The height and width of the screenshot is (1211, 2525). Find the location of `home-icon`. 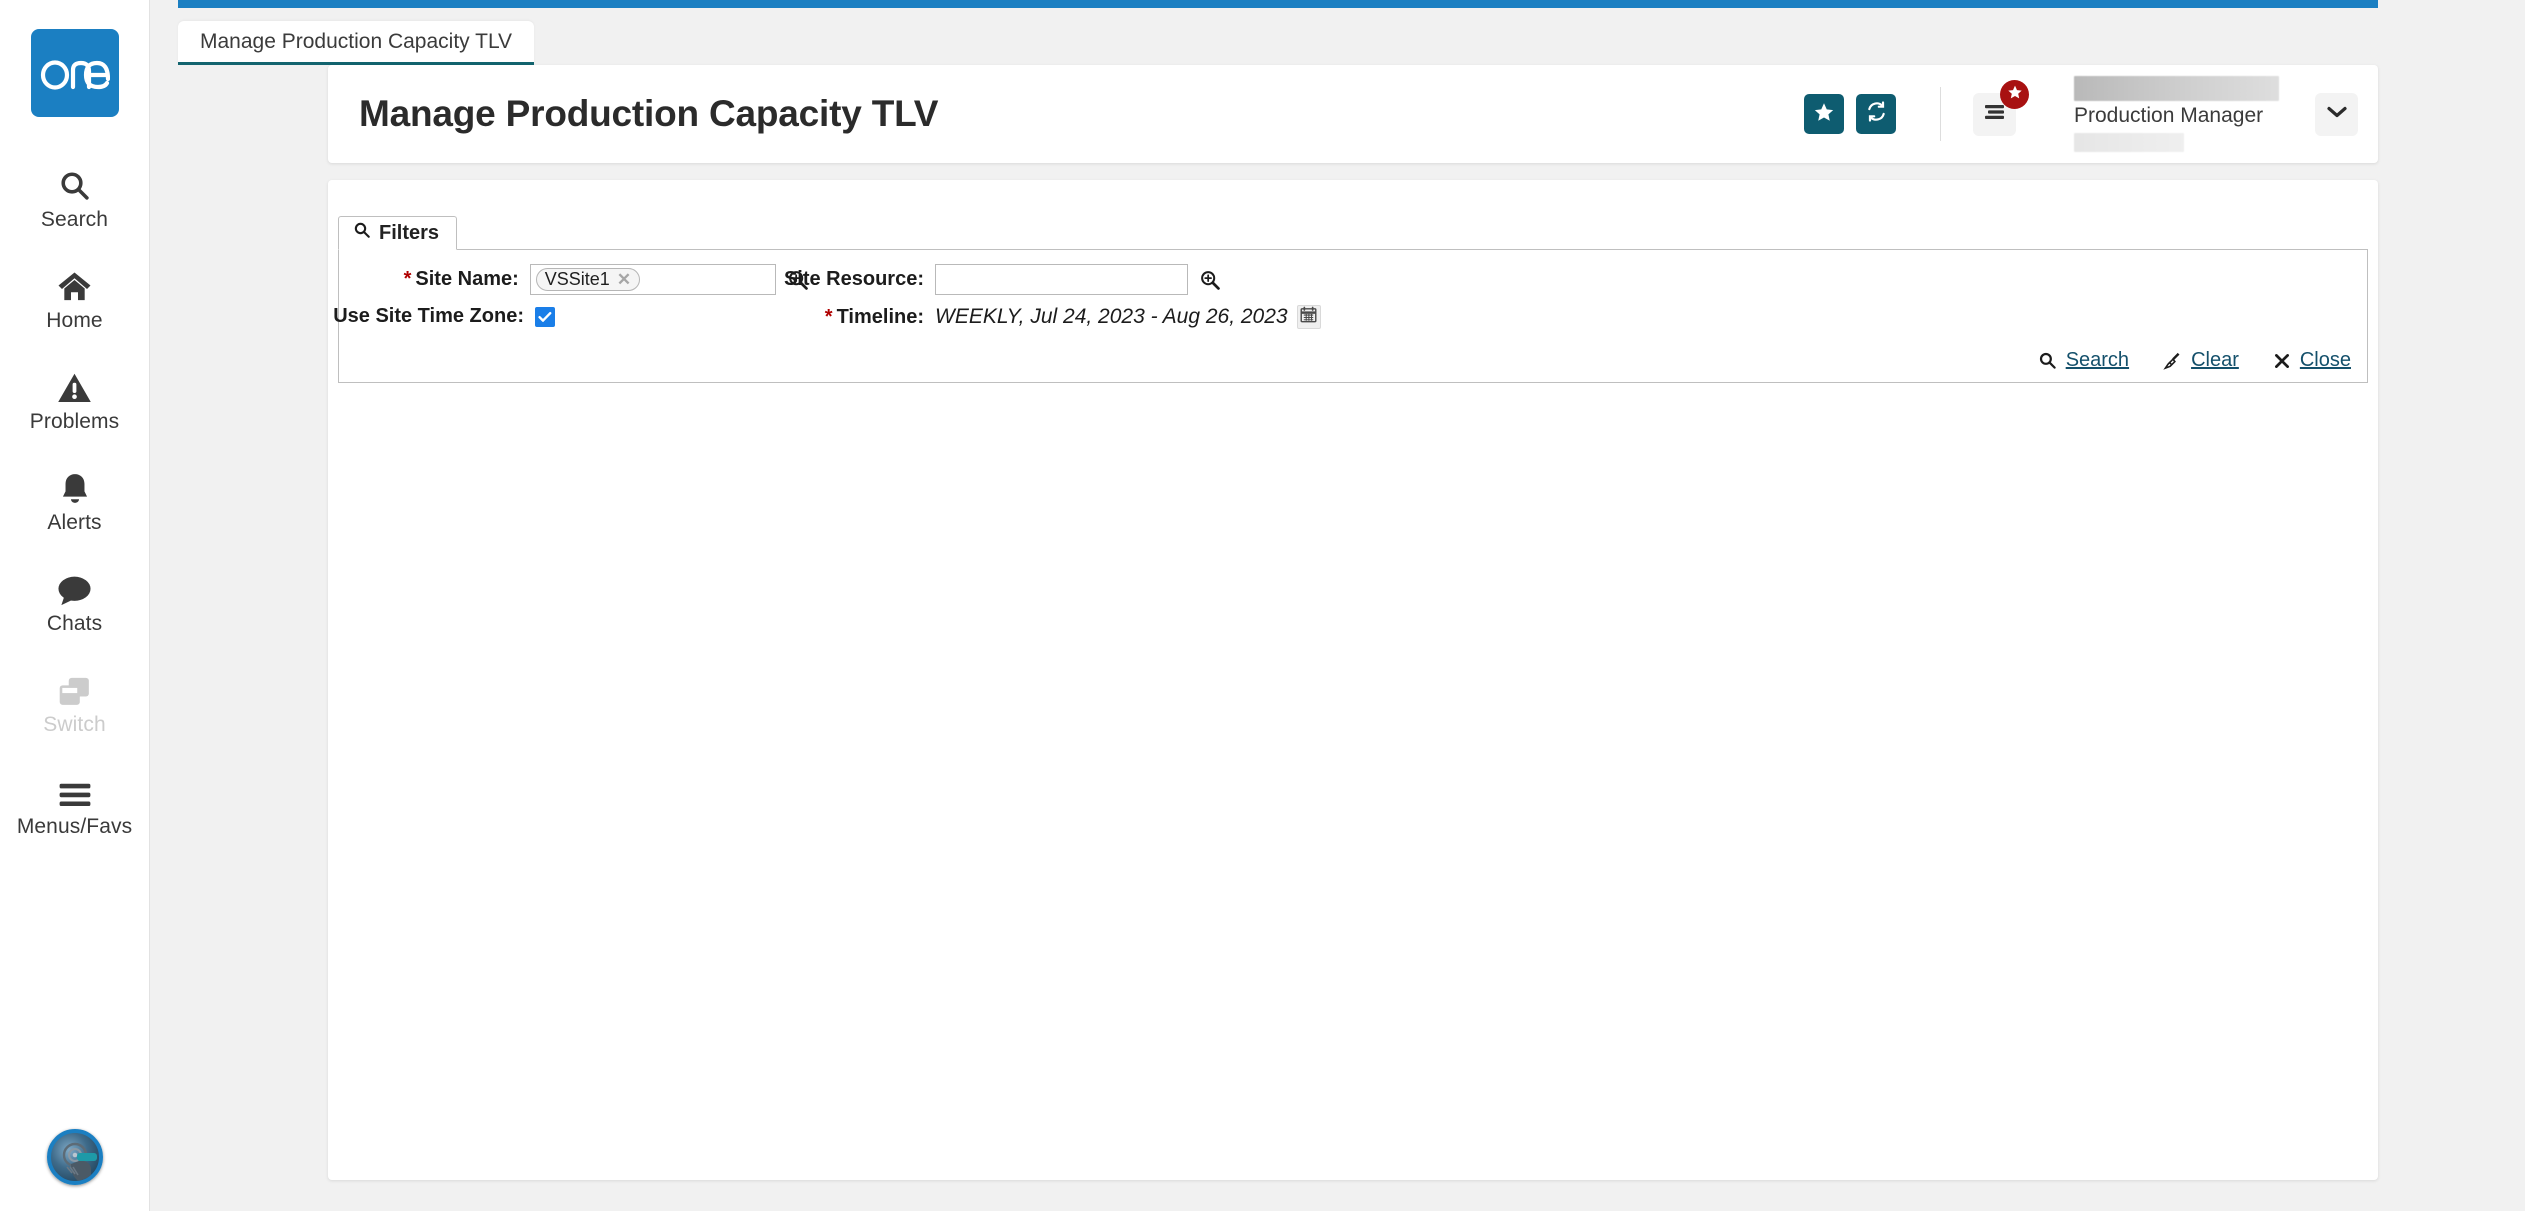

home-icon is located at coordinates (74, 283).